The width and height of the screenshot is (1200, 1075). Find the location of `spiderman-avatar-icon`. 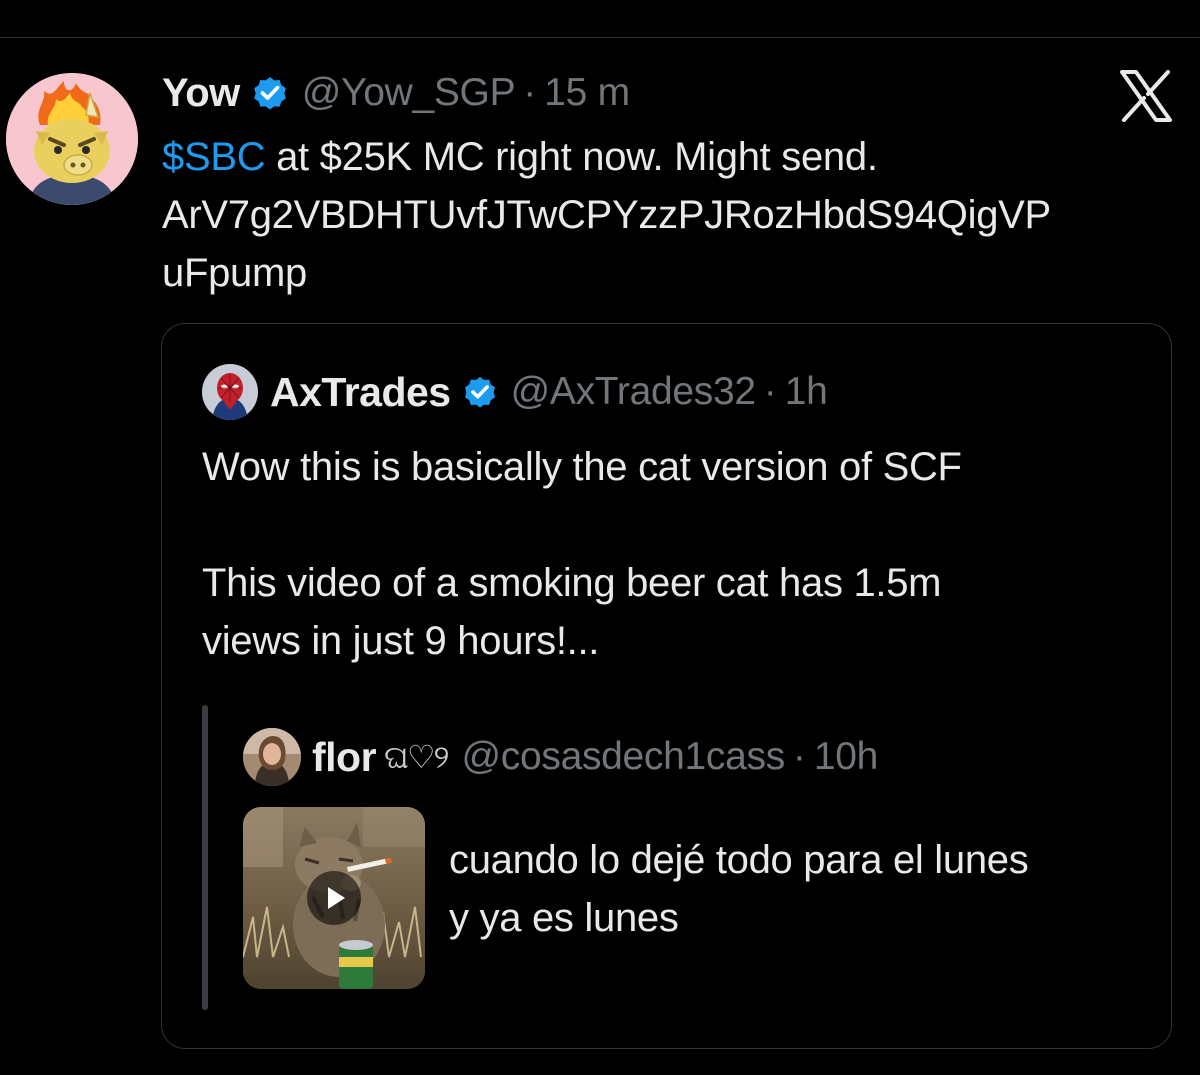

spiderman-avatar-icon is located at coordinates (230, 392).